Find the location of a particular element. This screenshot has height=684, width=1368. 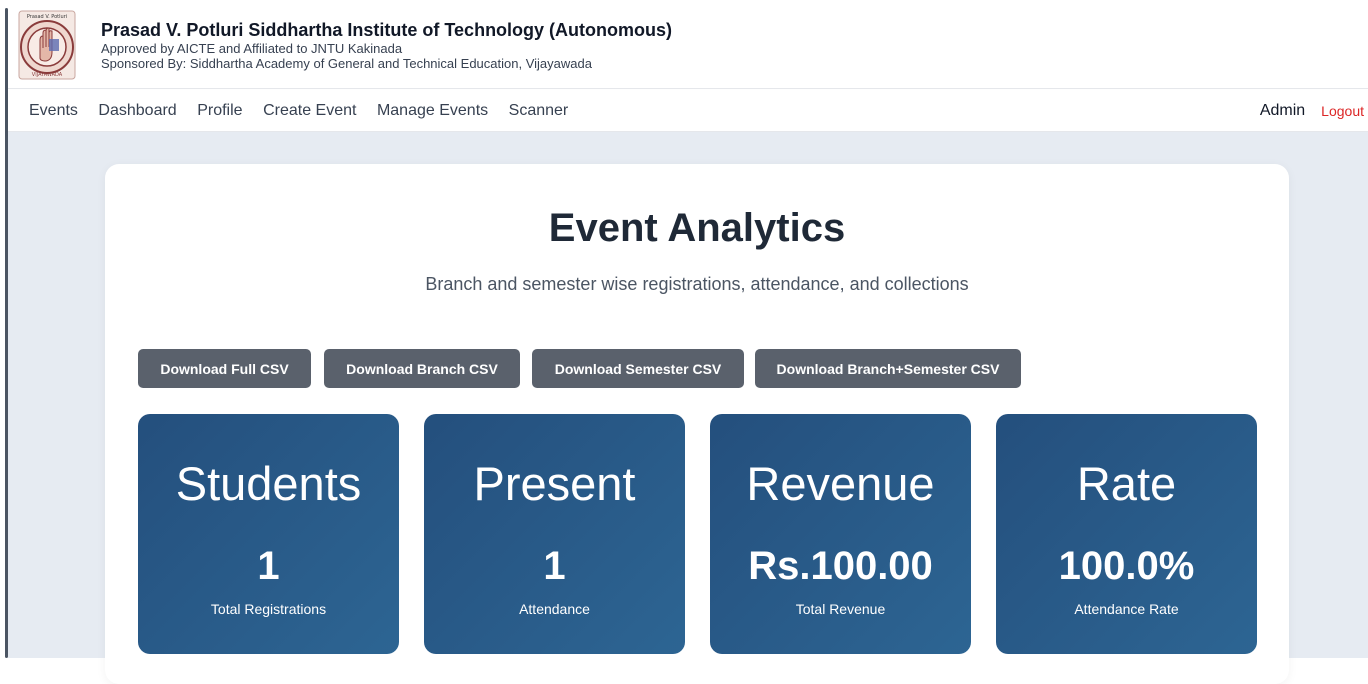

stat-value: 100.0% is located at coordinates (1126, 566).